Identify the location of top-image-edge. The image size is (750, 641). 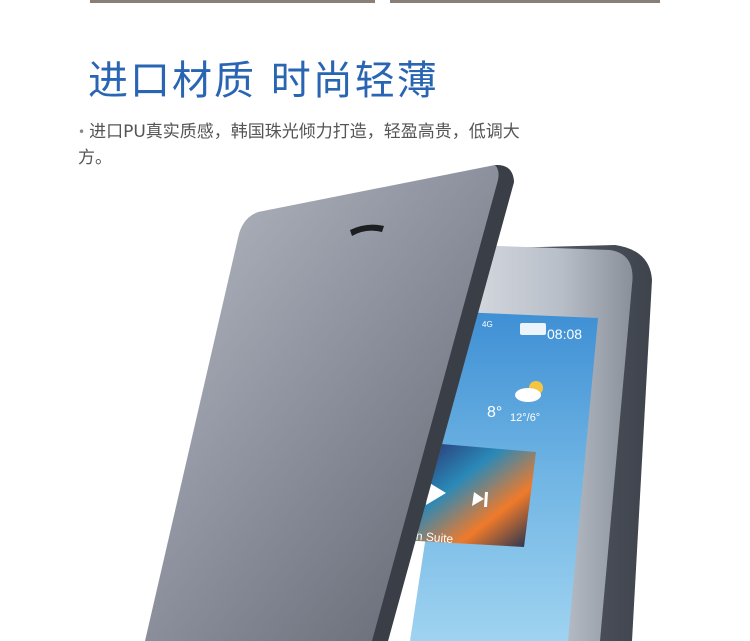
(375, 1).